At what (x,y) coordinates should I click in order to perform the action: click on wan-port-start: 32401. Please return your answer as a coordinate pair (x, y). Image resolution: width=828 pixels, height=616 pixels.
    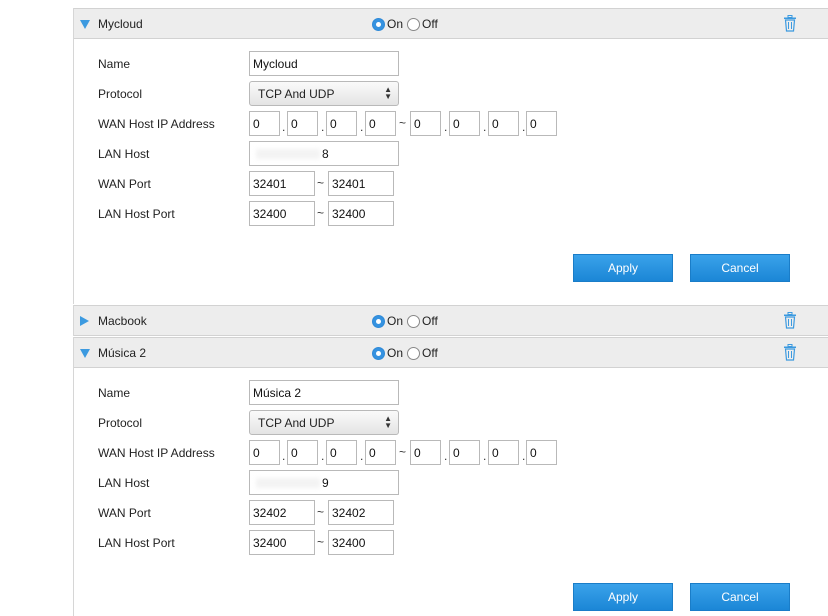
    Looking at the image, I should click on (282, 183).